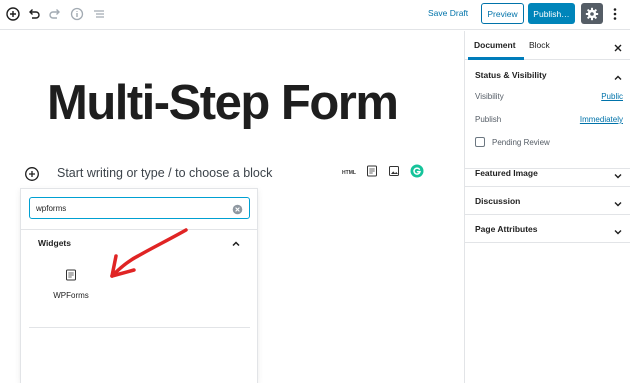 The width and height of the screenshot is (630, 383). What do you see at coordinates (448, 13) in the screenshot?
I see `save-draft-button: Save Draft` at bounding box center [448, 13].